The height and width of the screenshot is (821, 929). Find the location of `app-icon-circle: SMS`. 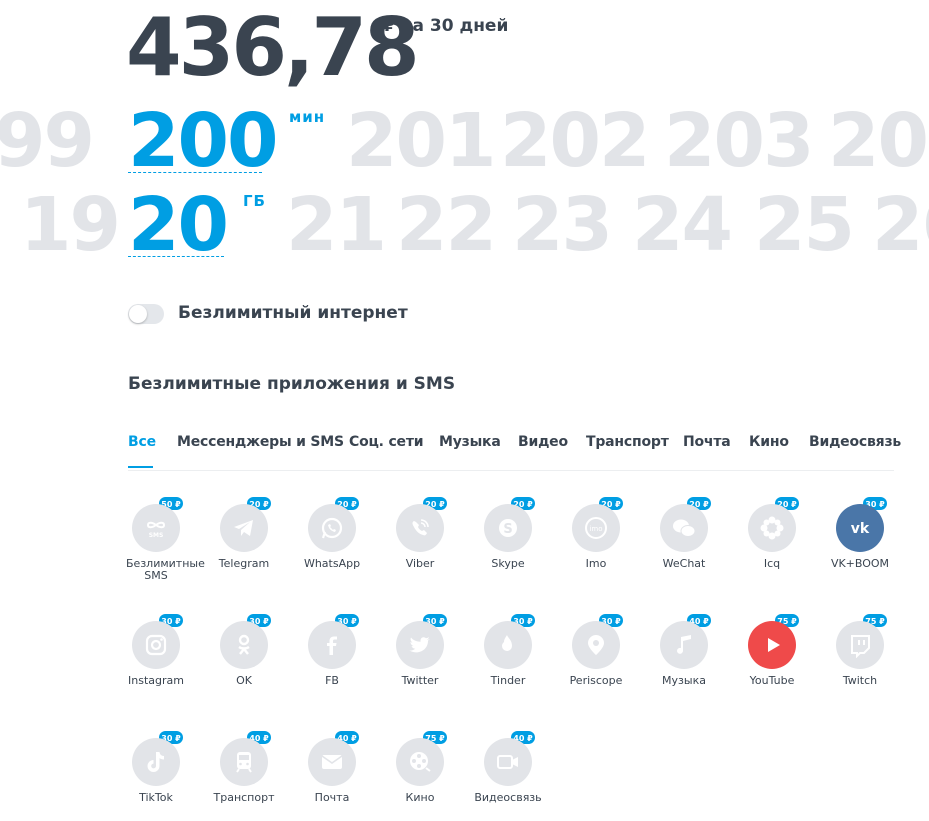

app-icon-circle: SMS is located at coordinates (156, 528).